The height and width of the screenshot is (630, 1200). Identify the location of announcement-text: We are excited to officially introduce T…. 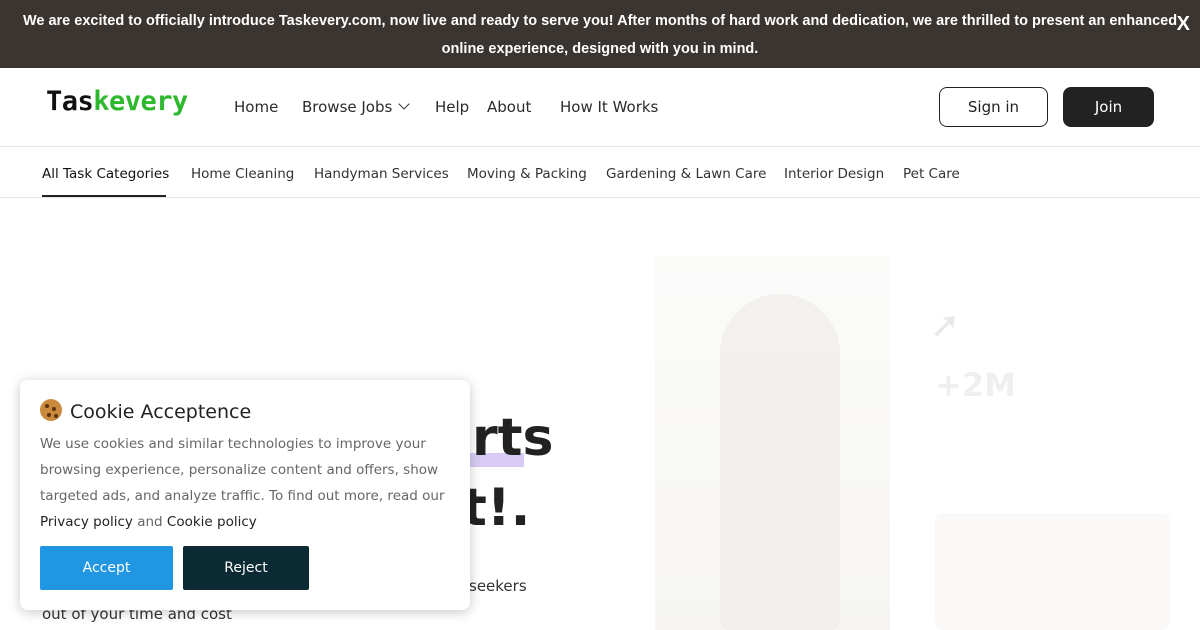
(600, 35).